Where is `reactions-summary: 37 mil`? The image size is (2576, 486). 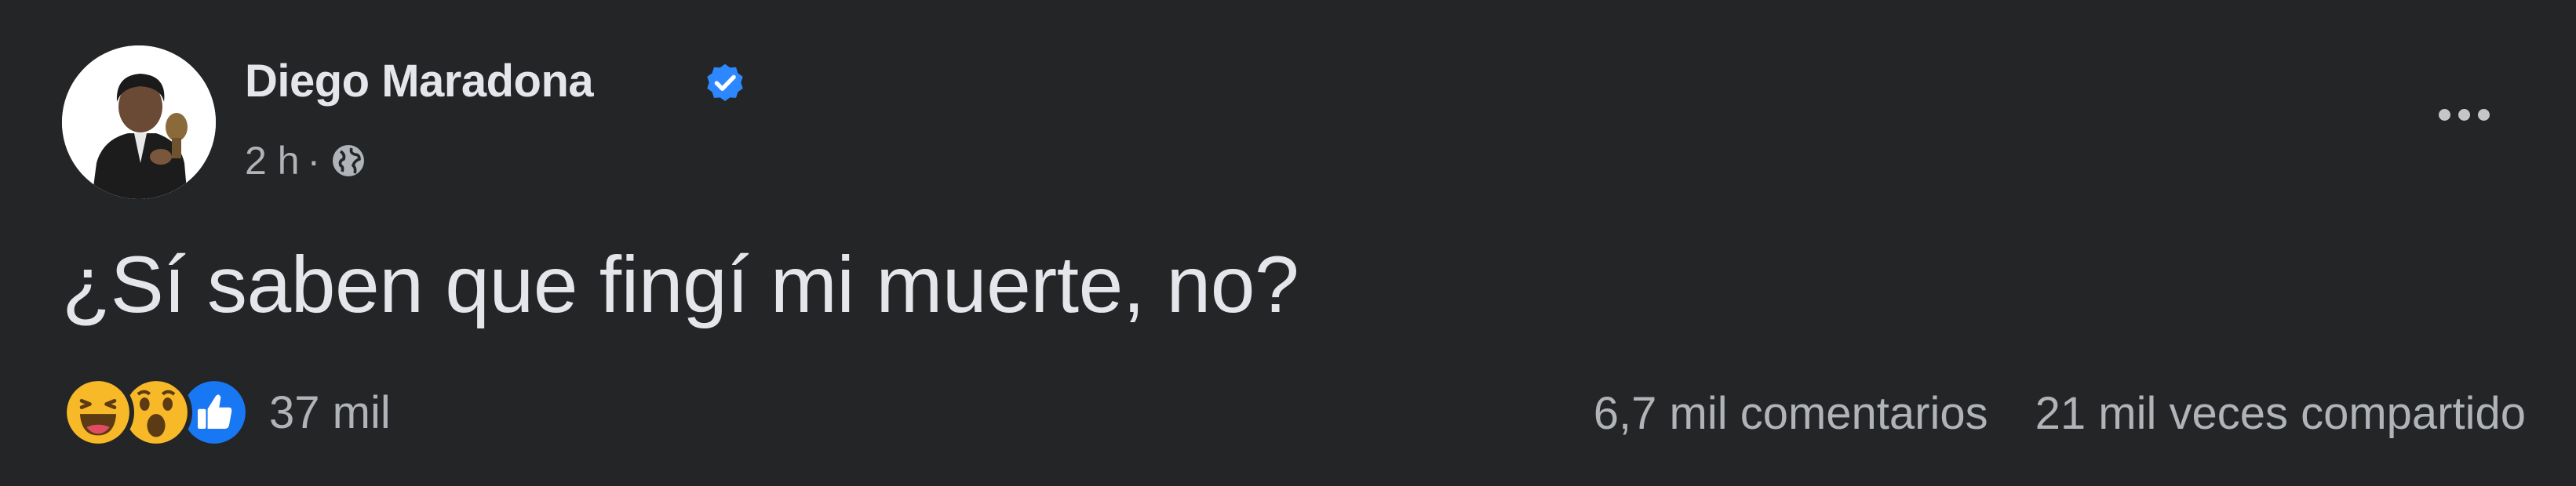
reactions-summary: 37 mil is located at coordinates (226, 412).